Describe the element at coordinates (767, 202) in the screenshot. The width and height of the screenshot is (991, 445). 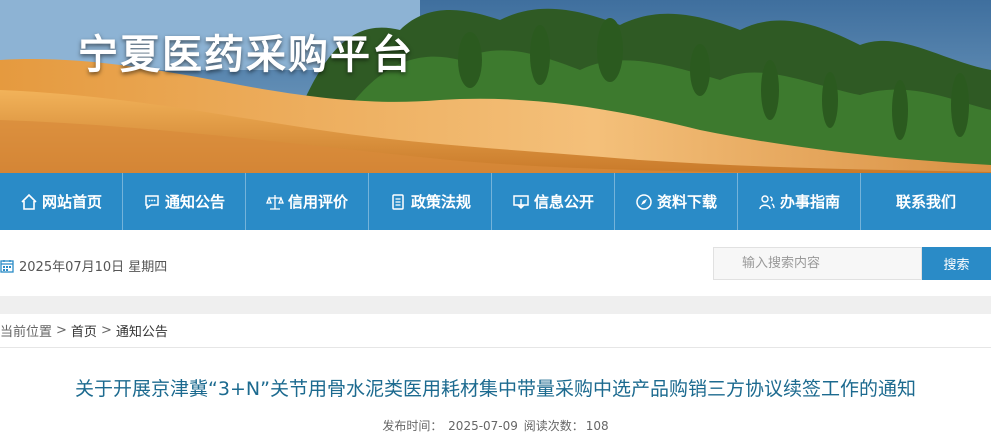
I see `users-icon` at that location.